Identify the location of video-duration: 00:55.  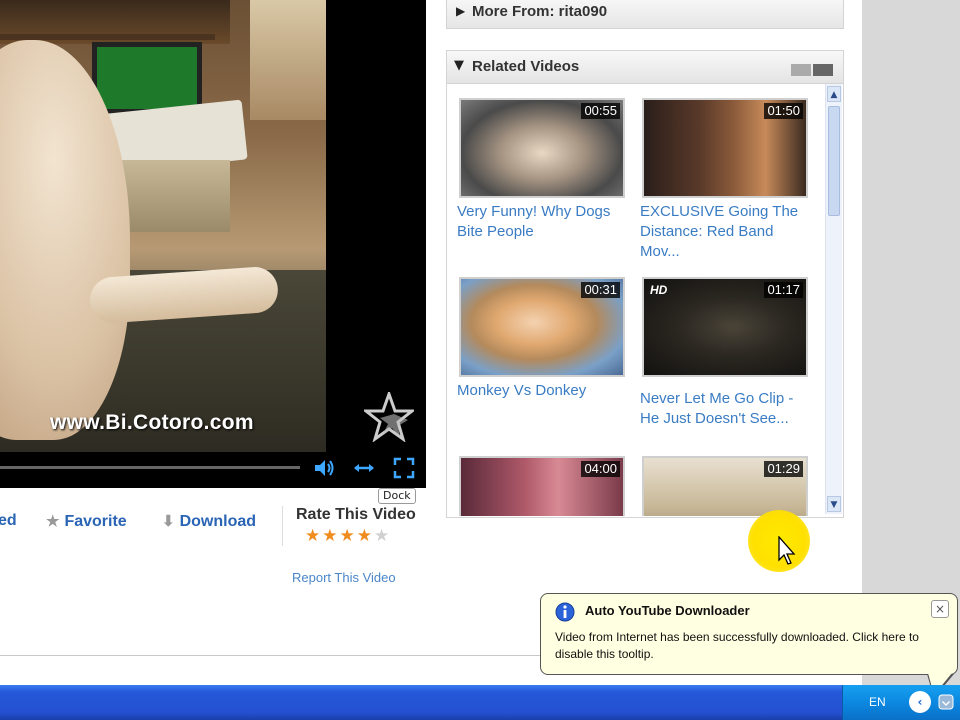
(600, 111).